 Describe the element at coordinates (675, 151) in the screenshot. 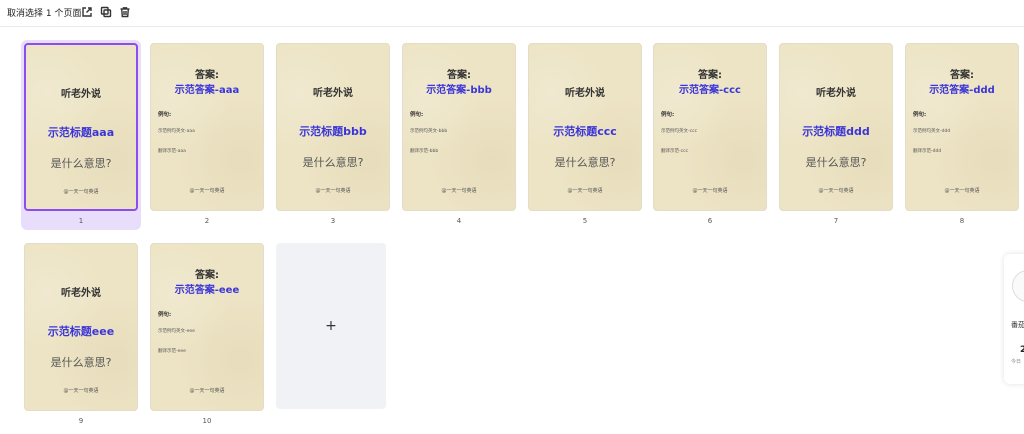

I see `translation-line: 翻译示范-ccc` at that location.